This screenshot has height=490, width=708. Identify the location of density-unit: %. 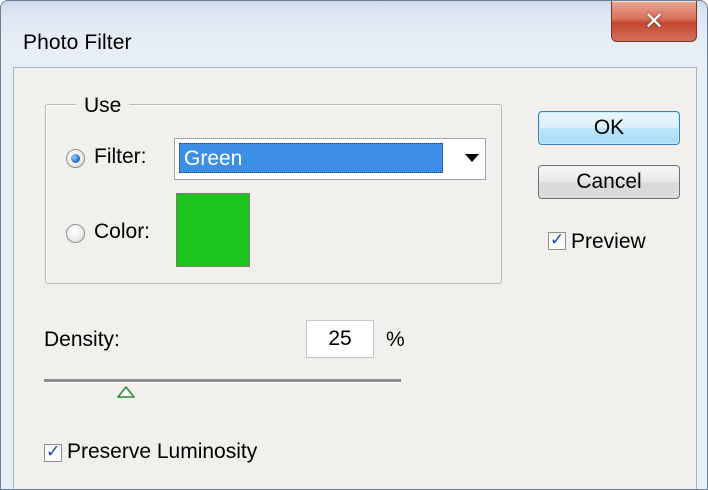
(395, 339).